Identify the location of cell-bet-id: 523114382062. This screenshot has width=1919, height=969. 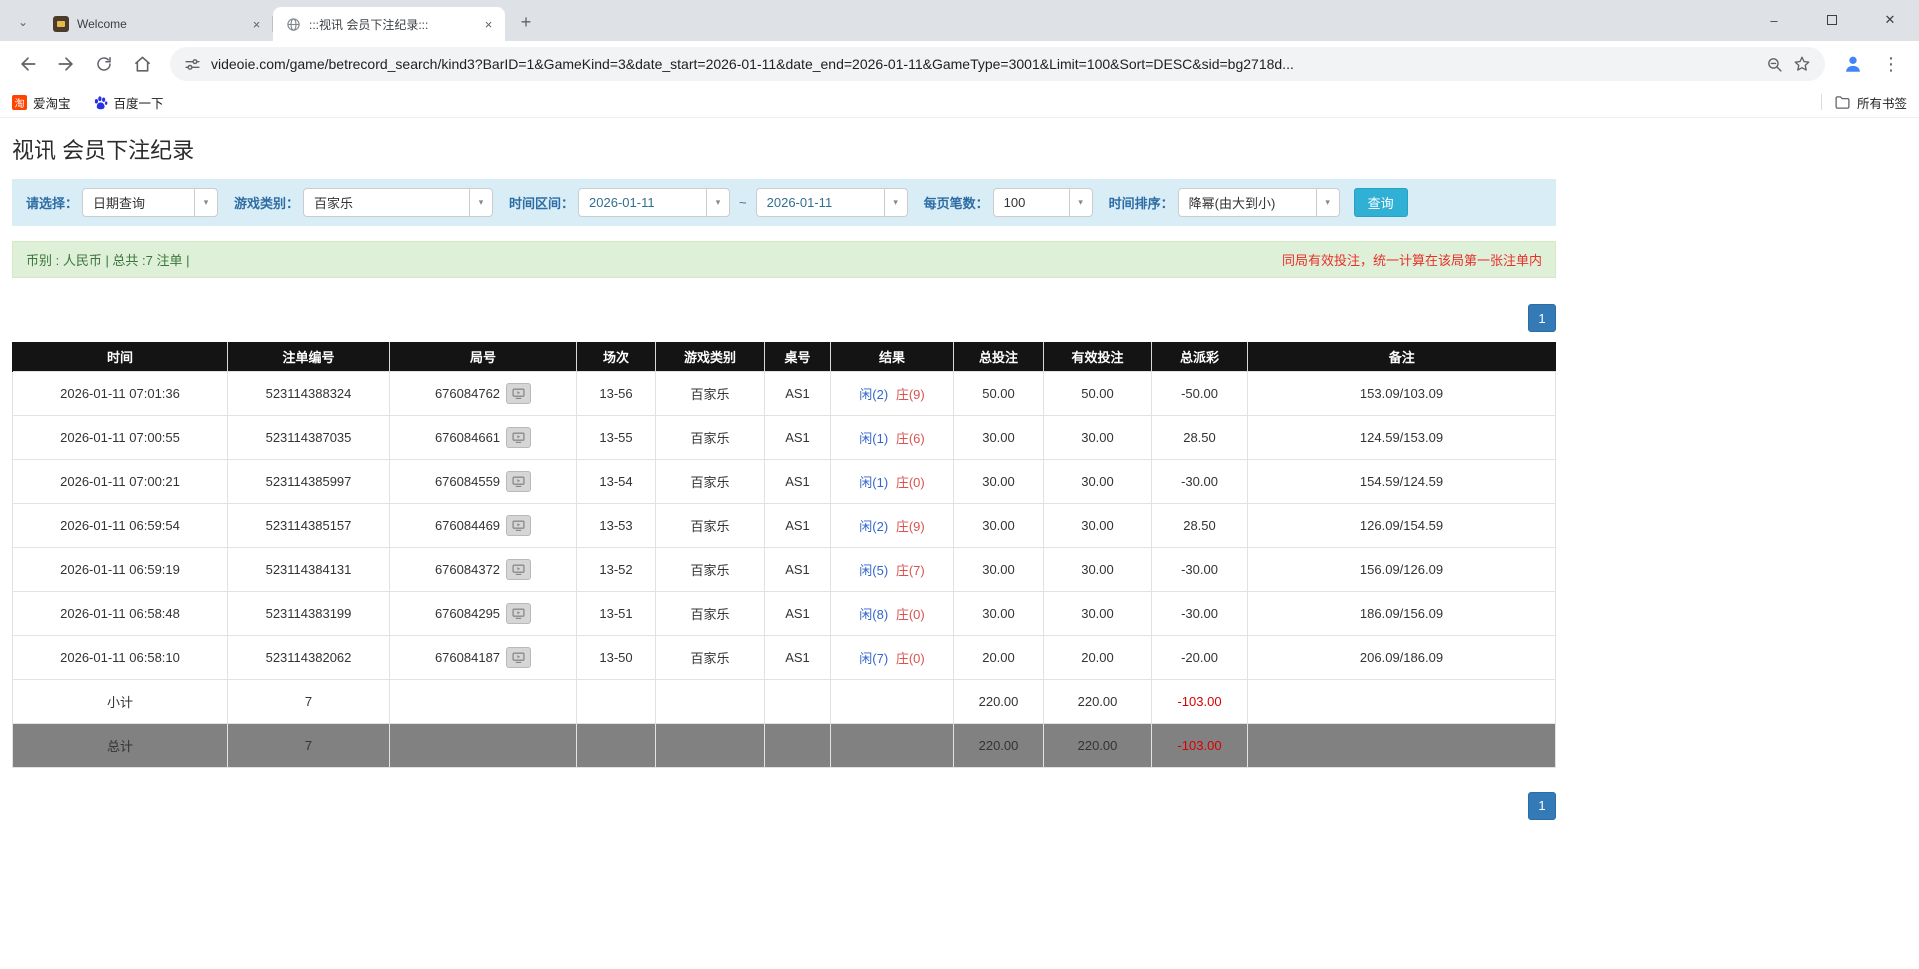
(308, 657).